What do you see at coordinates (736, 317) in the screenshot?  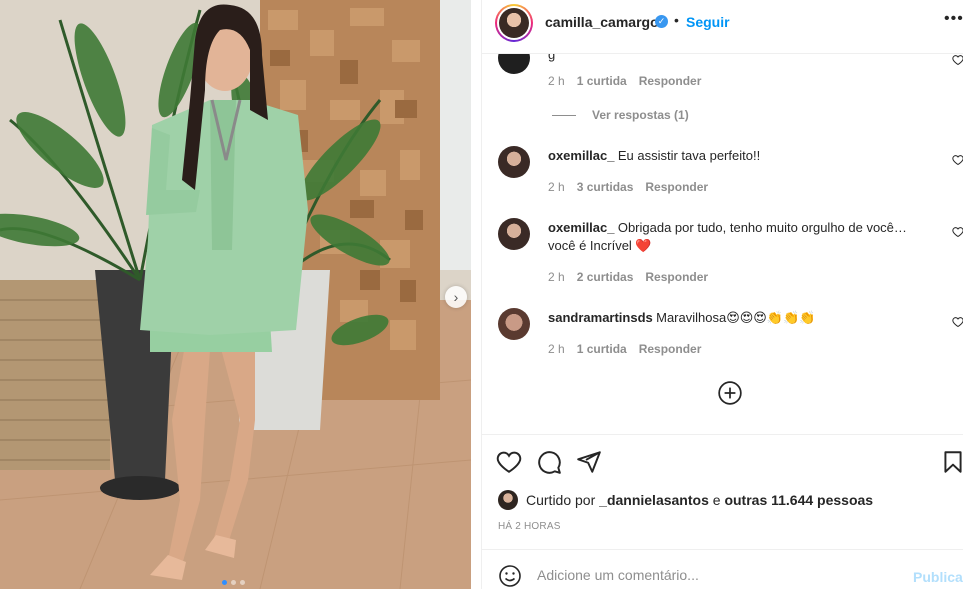 I see `comment-text: Maravilhosa😍😍😍👏👏👏` at bounding box center [736, 317].